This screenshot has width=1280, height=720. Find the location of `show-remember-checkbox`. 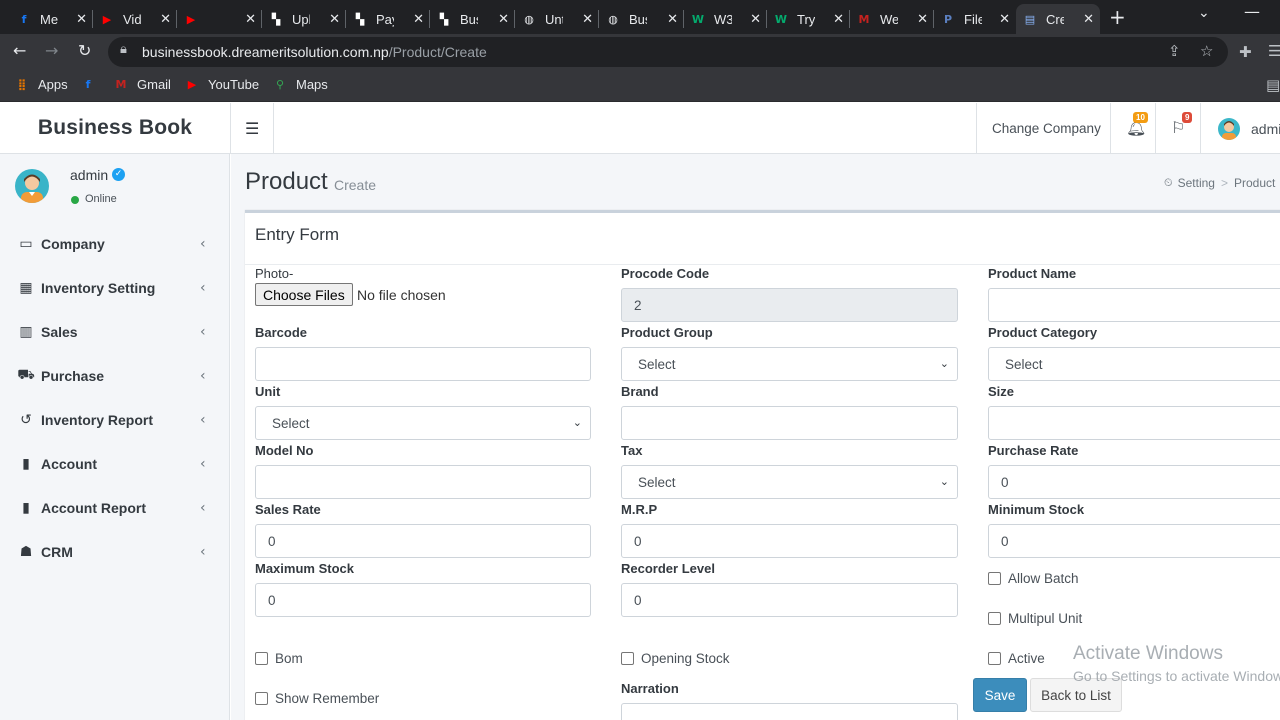

show-remember-checkbox is located at coordinates (261, 698).